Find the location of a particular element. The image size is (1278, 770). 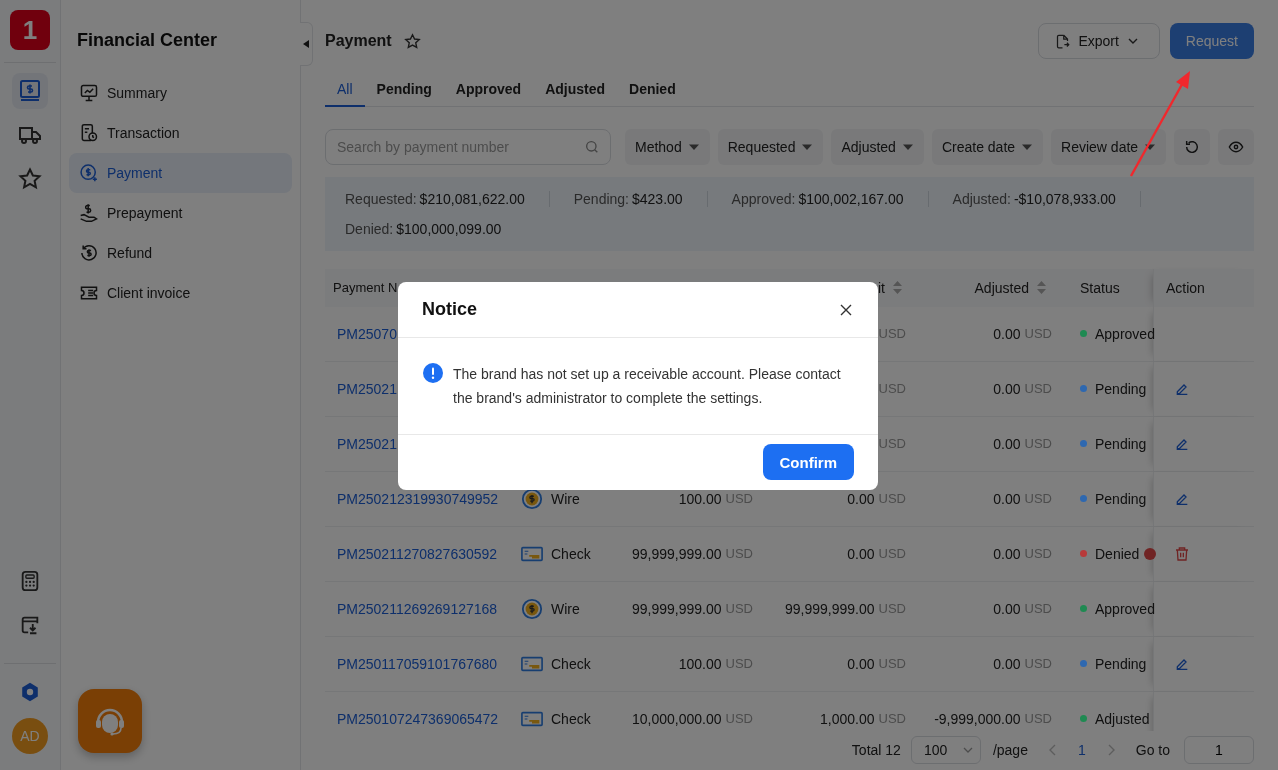

filter-tab: Approved is located at coordinates (488, 90).